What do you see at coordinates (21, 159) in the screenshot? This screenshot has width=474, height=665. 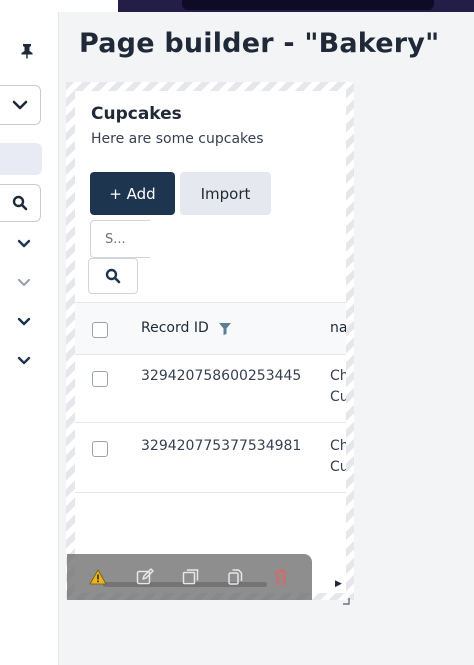 I see `sidebar-highlight` at bounding box center [21, 159].